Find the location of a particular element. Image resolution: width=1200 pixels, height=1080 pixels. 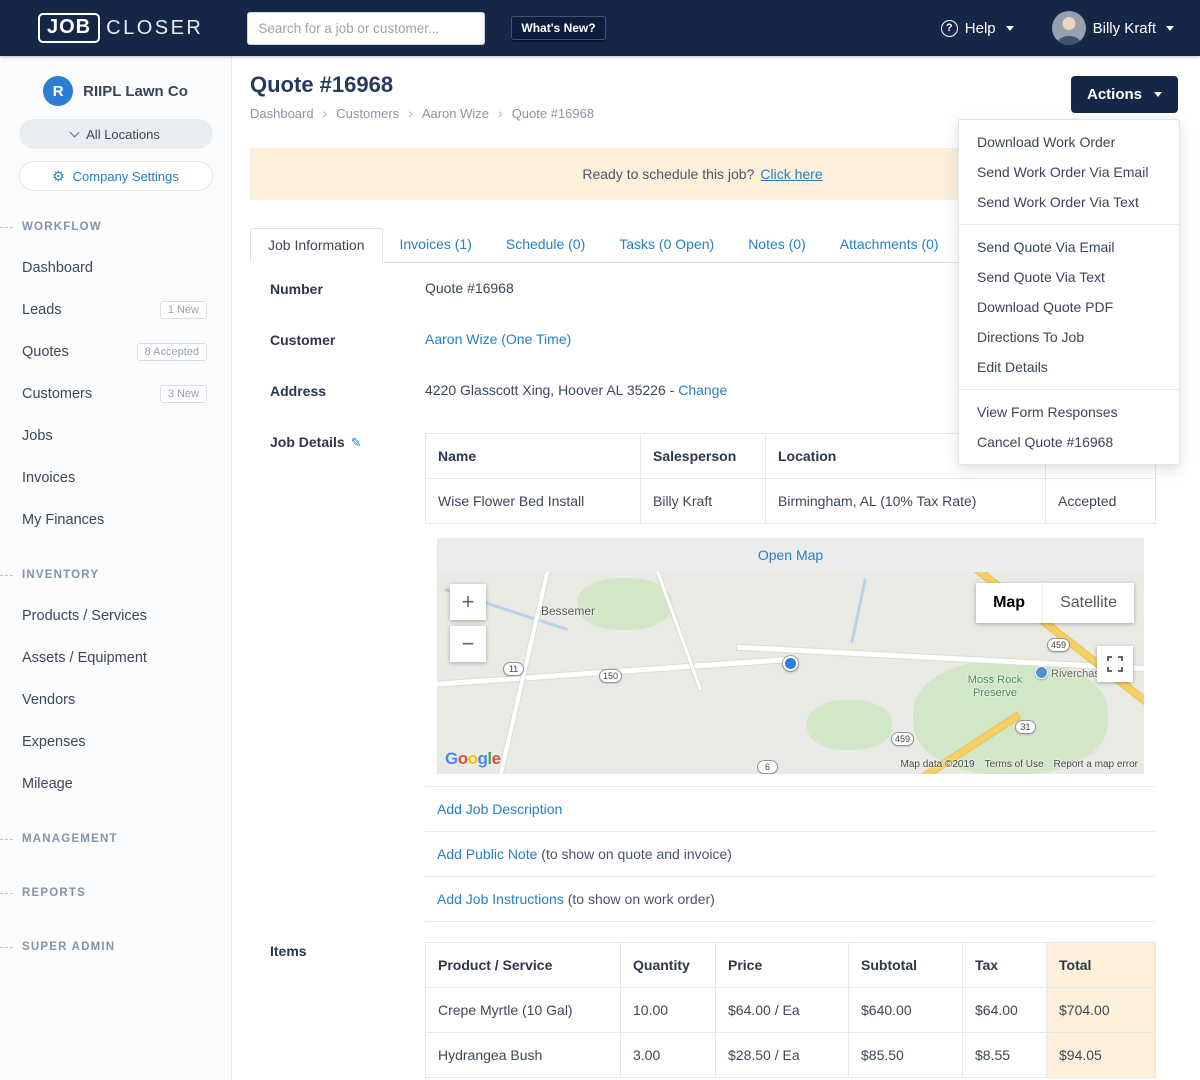

help-menu: ? Help is located at coordinates (977, 28).